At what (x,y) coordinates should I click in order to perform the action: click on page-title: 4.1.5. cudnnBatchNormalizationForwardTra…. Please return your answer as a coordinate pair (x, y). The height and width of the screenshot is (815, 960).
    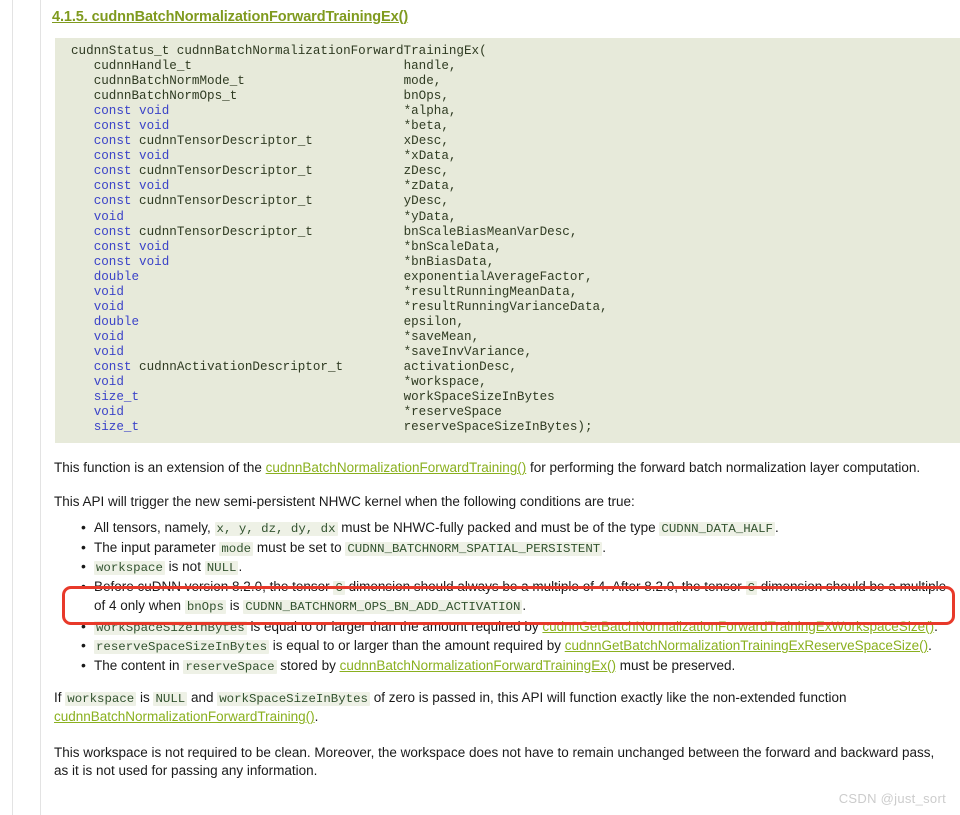
    Looking at the image, I should click on (230, 17).